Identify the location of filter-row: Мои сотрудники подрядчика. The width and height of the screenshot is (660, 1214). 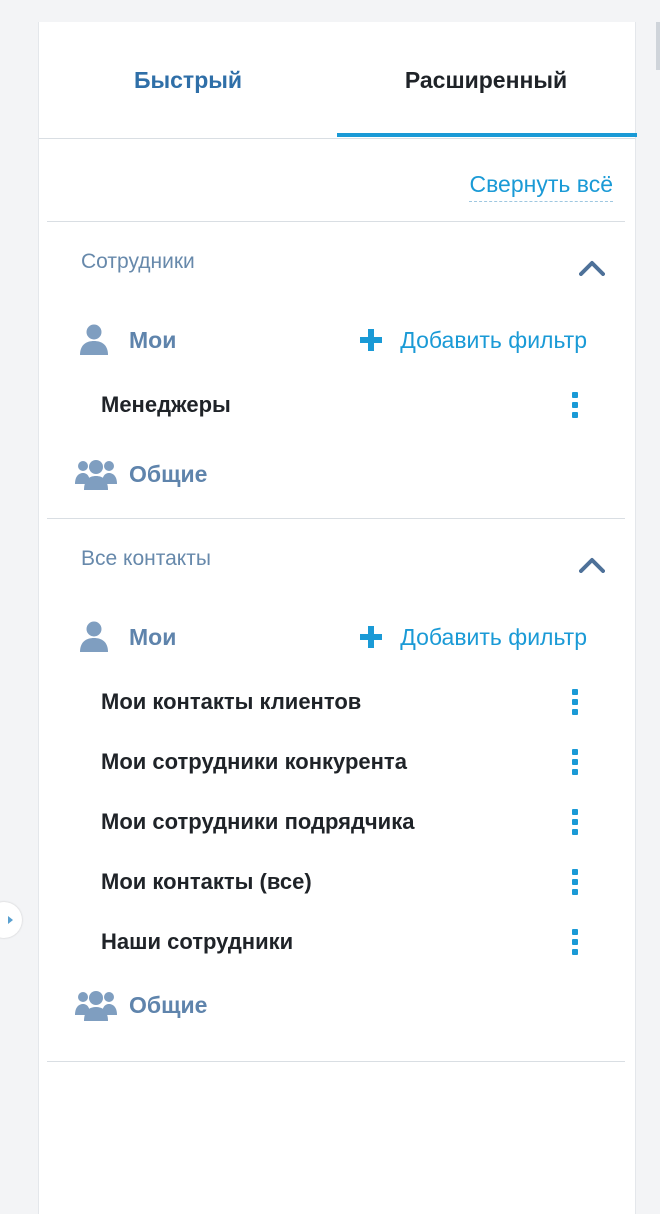
(336, 821).